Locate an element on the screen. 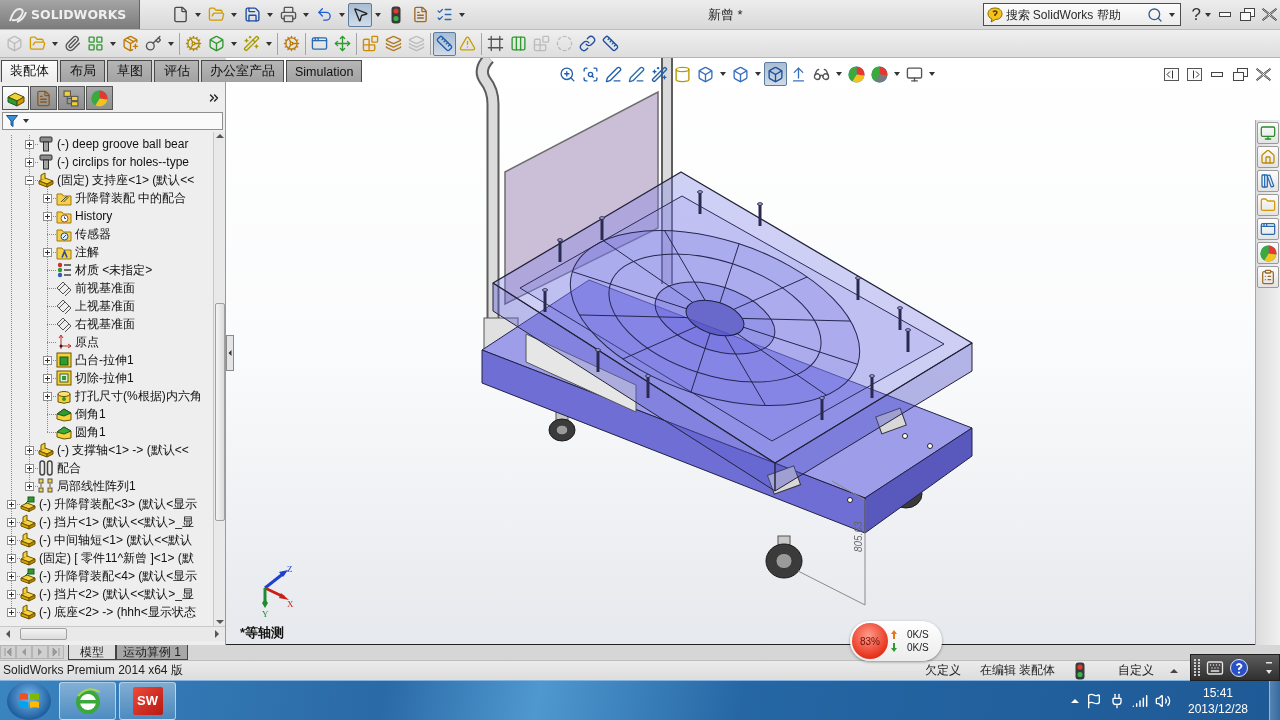 This screenshot has width=1280, height=720. tree-item: (-) 支撑轴<1> -> (默认<< is located at coordinates (123, 450).